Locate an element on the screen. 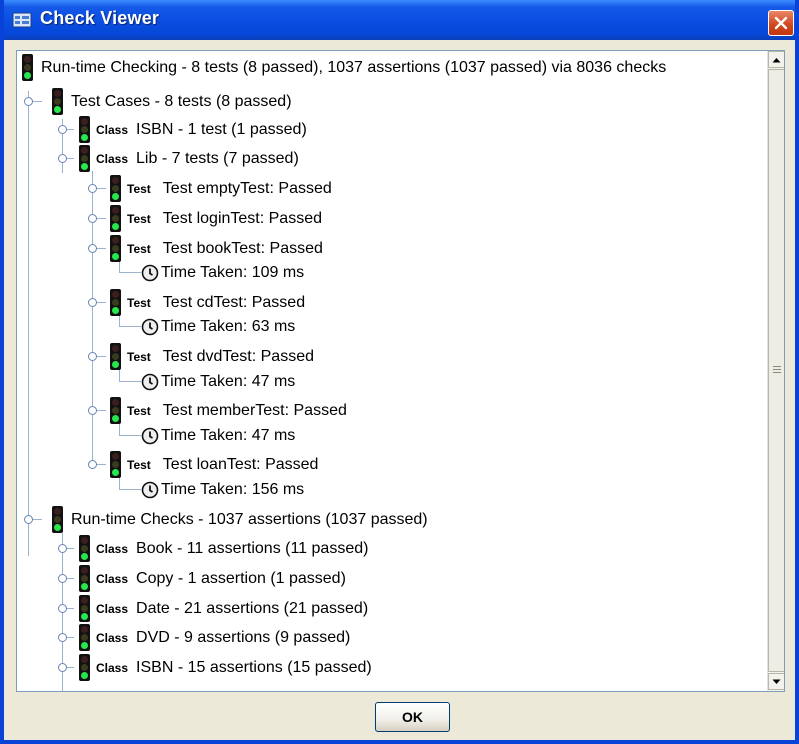 The width and height of the screenshot is (799, 744). tree-node-test: Test Test cdTest: Passed is located at coordinates (207, 302).